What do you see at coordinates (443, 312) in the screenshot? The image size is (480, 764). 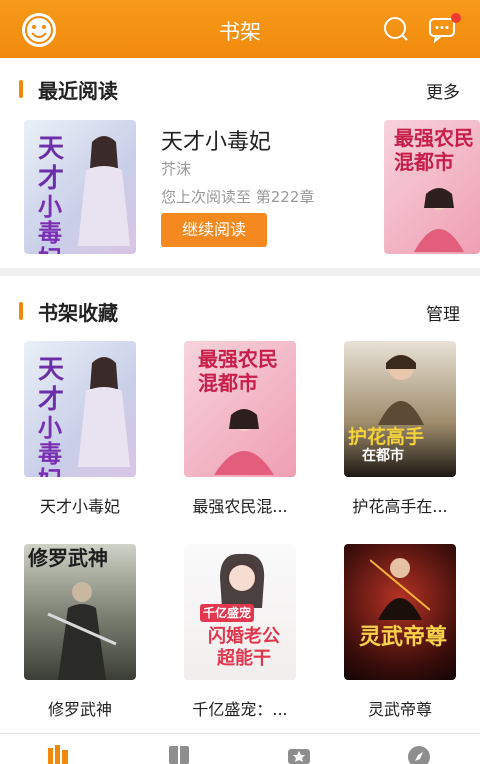 I see `manage-link: 管理` at bounding box center [443, 312].